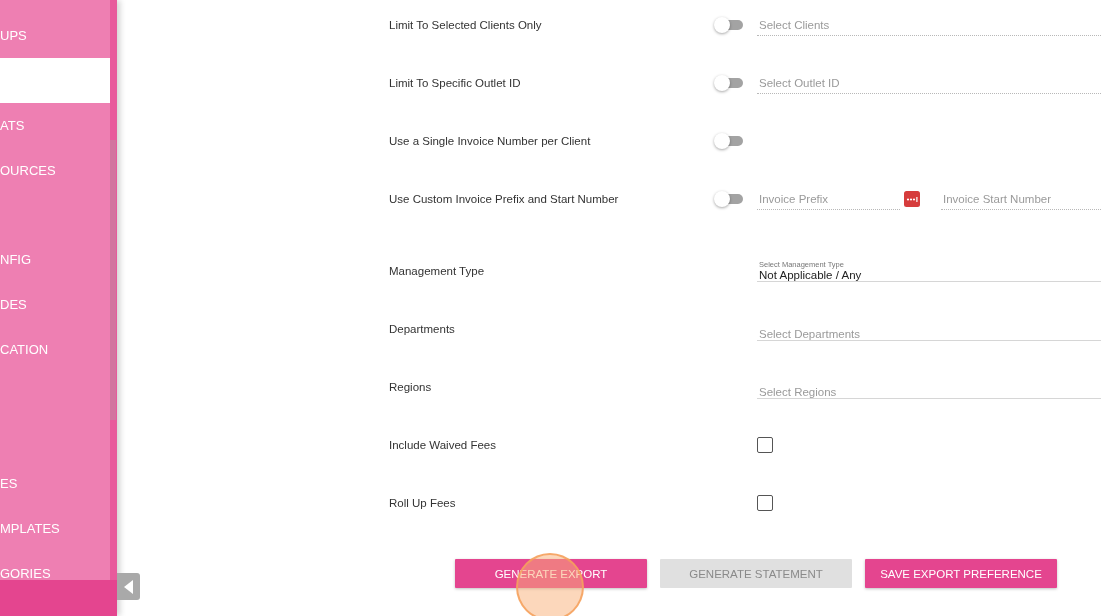  I want to click on field-label: Use Custom Invoice Prefix and Start Number, so click(504, 199).